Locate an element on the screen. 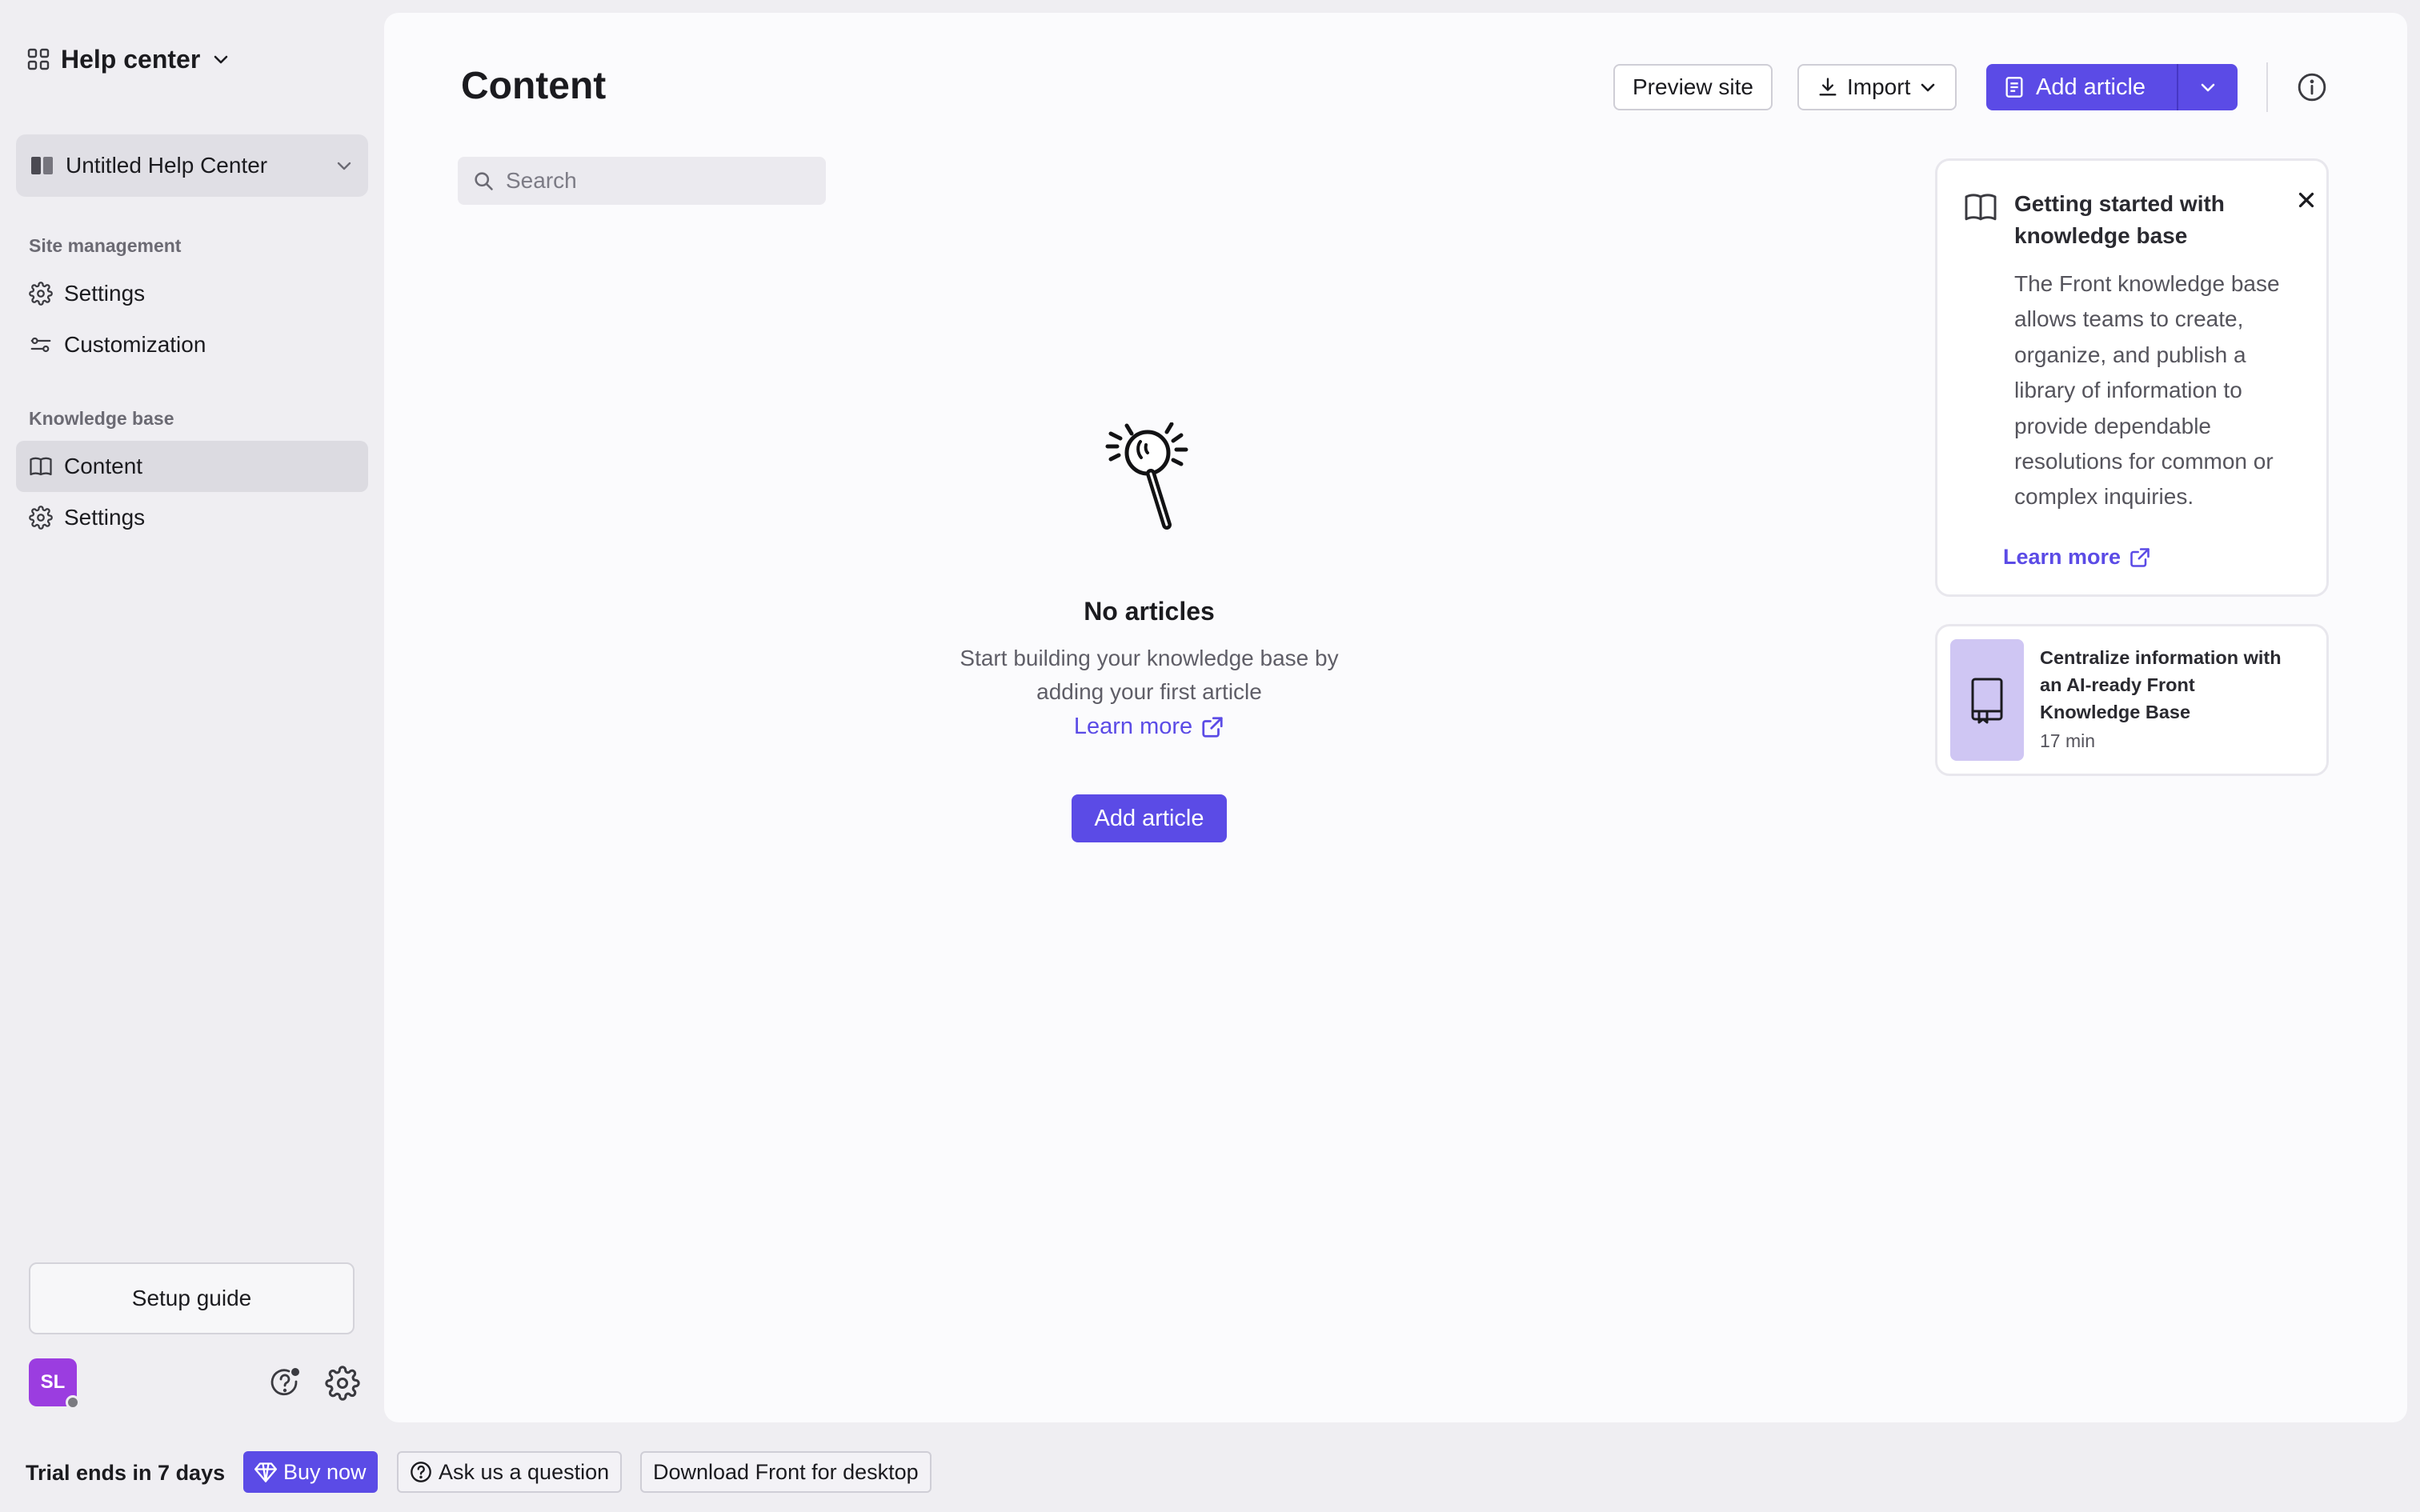 This screenshot has width=2420, height=1512. section-heading-site-management: Site management is located at coordinates (105, 245).